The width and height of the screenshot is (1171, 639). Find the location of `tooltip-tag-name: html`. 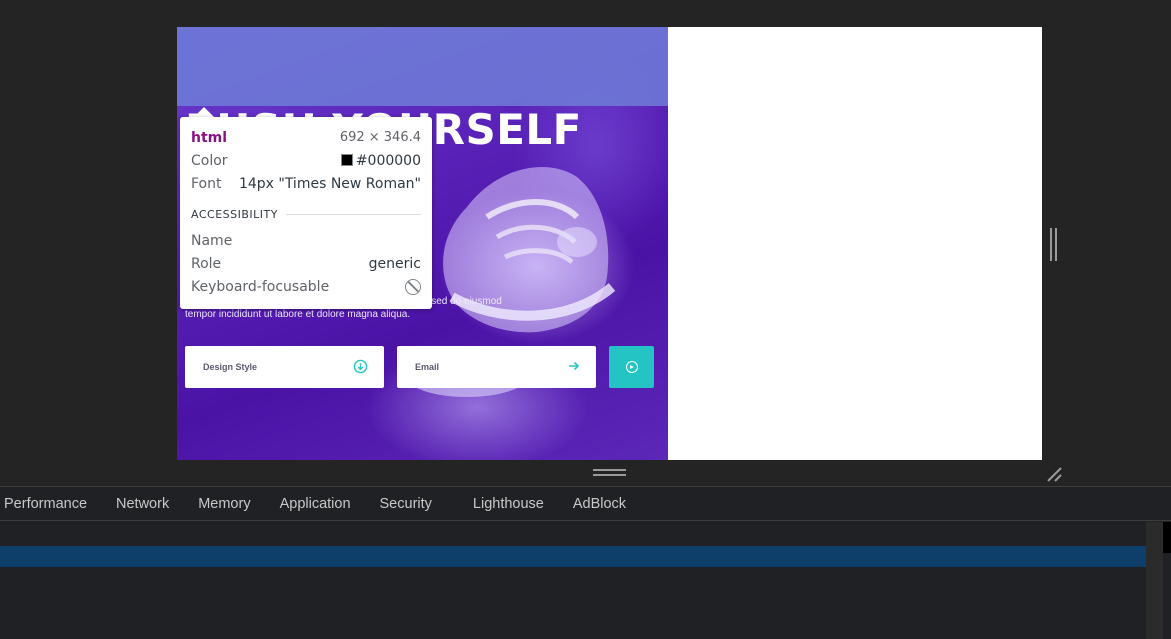

tooltip-tag-name: html is located at coordinates (209, 137).